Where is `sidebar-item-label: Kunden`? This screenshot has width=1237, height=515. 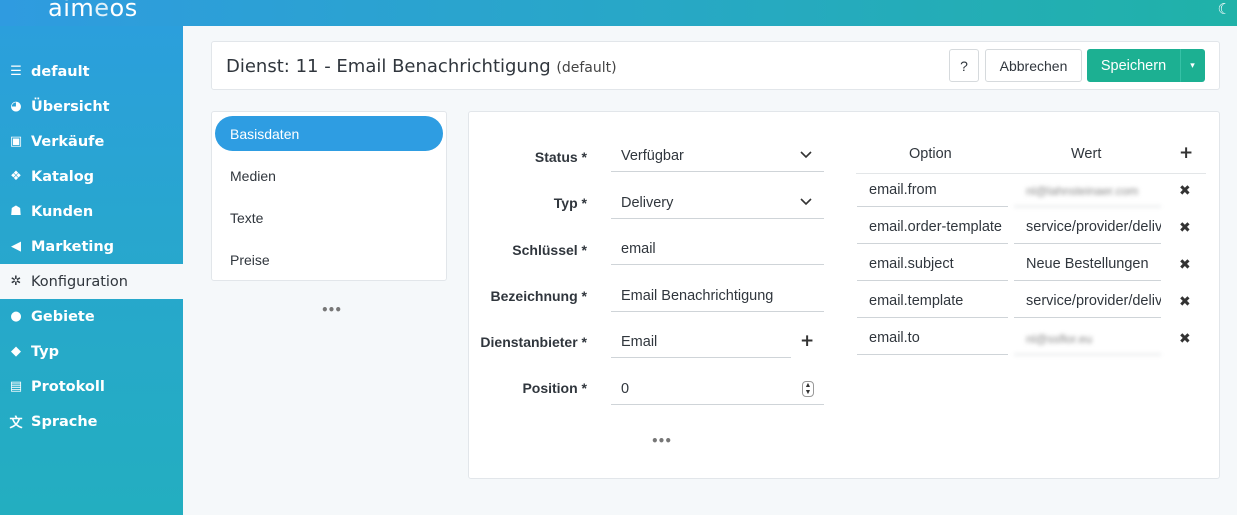 sidebar-item-label: Kunden is located at coordinates (62, 211).